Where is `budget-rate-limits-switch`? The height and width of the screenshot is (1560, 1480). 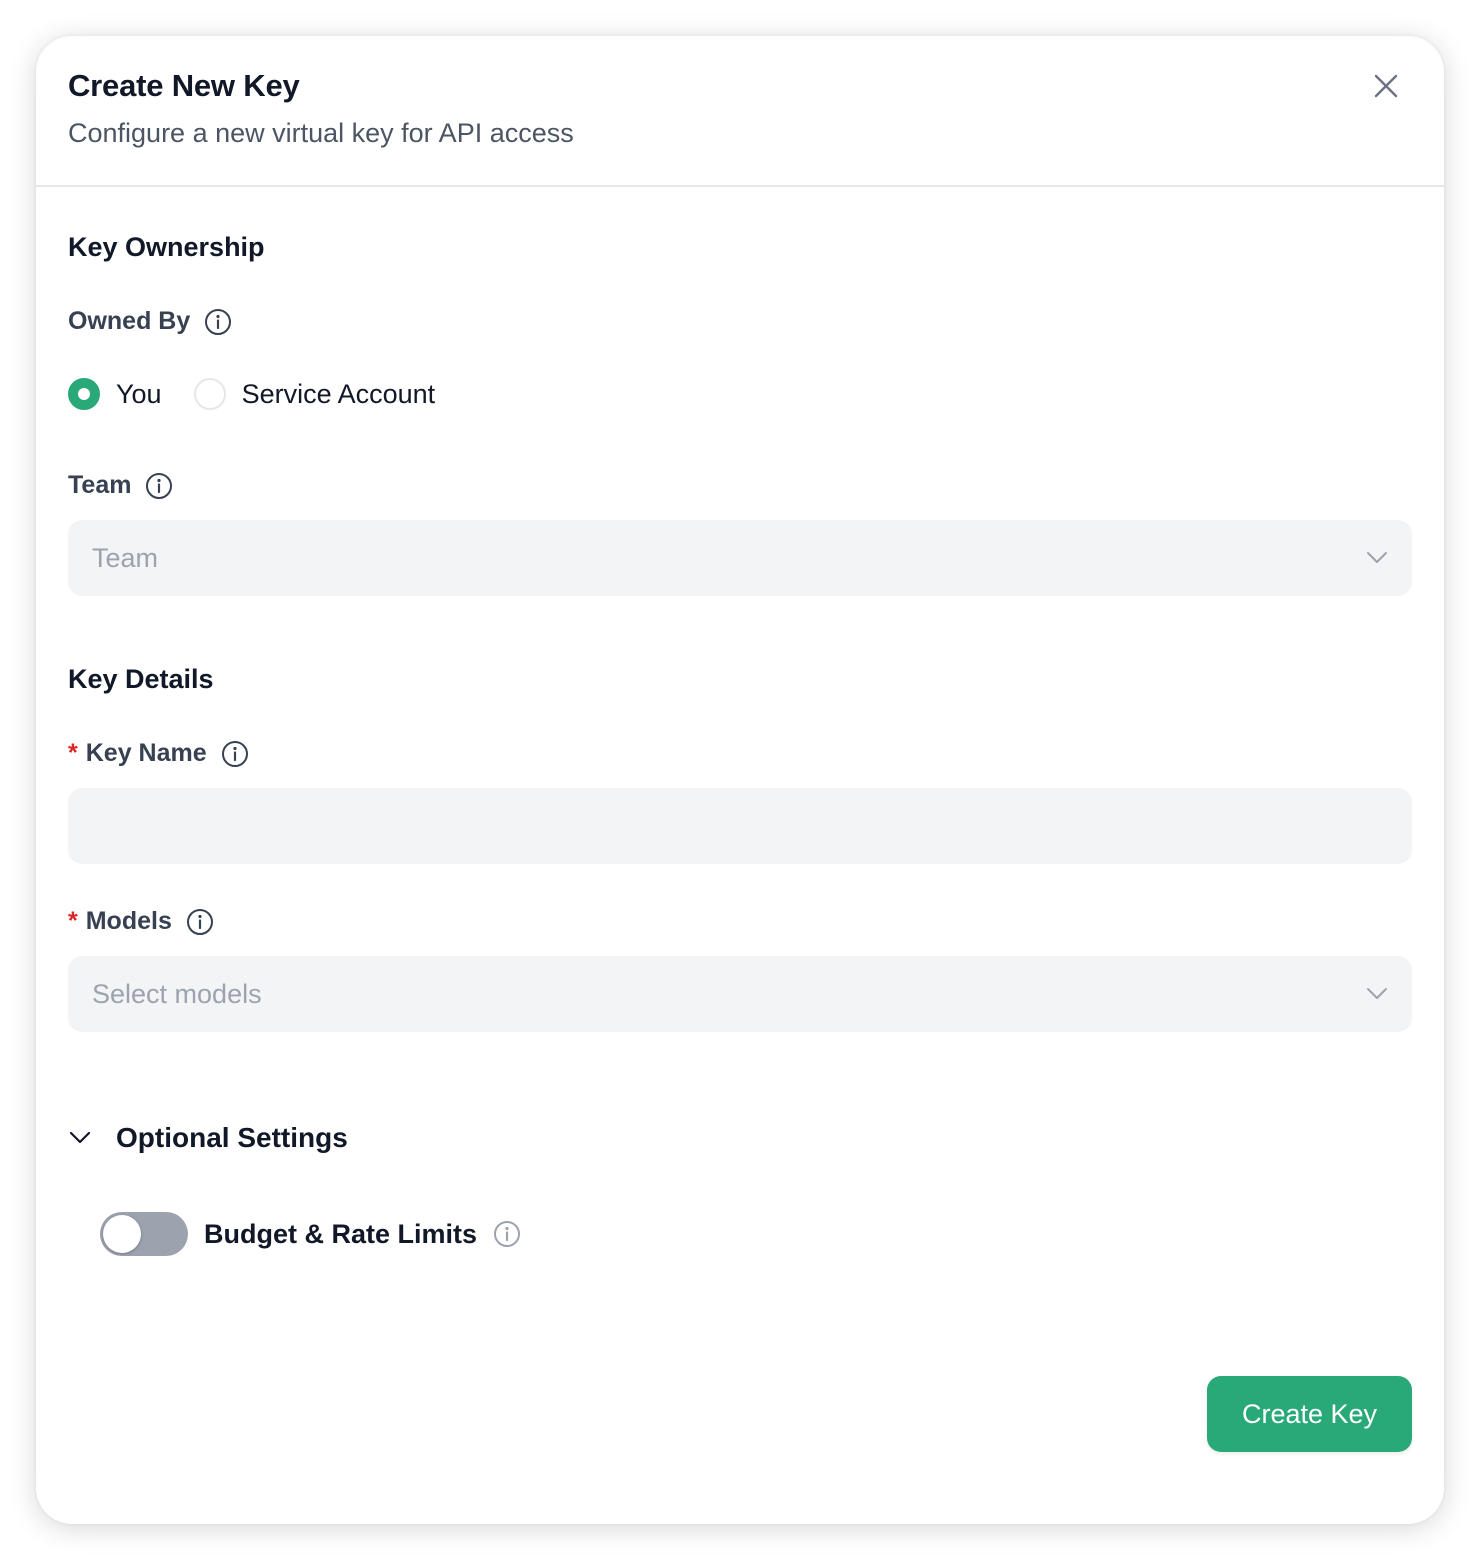
budget-rate-limits-switch is located at coordinates (144, 1234).